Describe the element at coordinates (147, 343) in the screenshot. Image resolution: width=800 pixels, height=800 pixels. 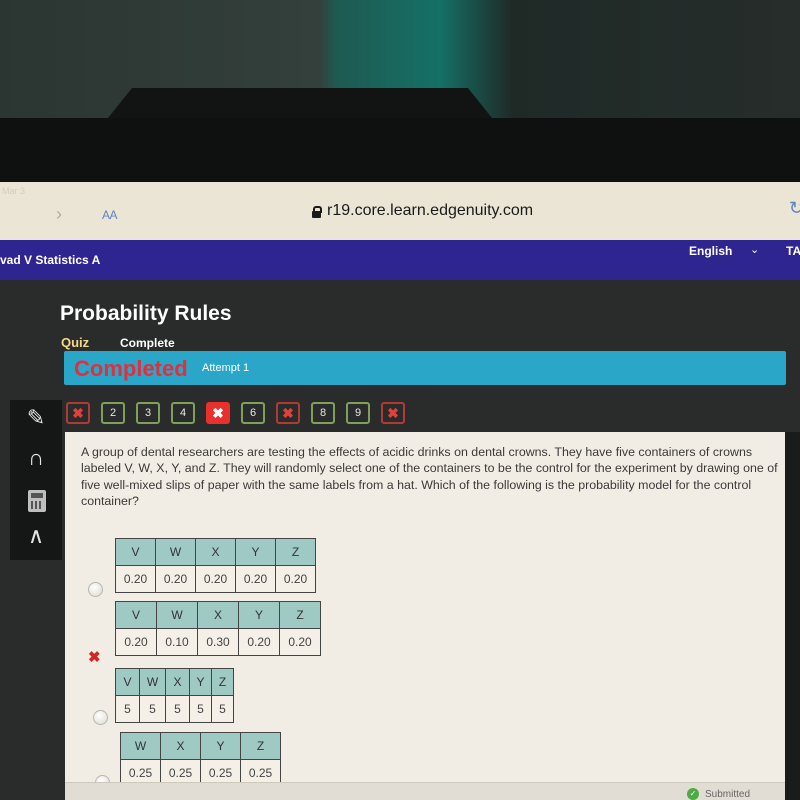
I see `activity-status: Complete` at that location.